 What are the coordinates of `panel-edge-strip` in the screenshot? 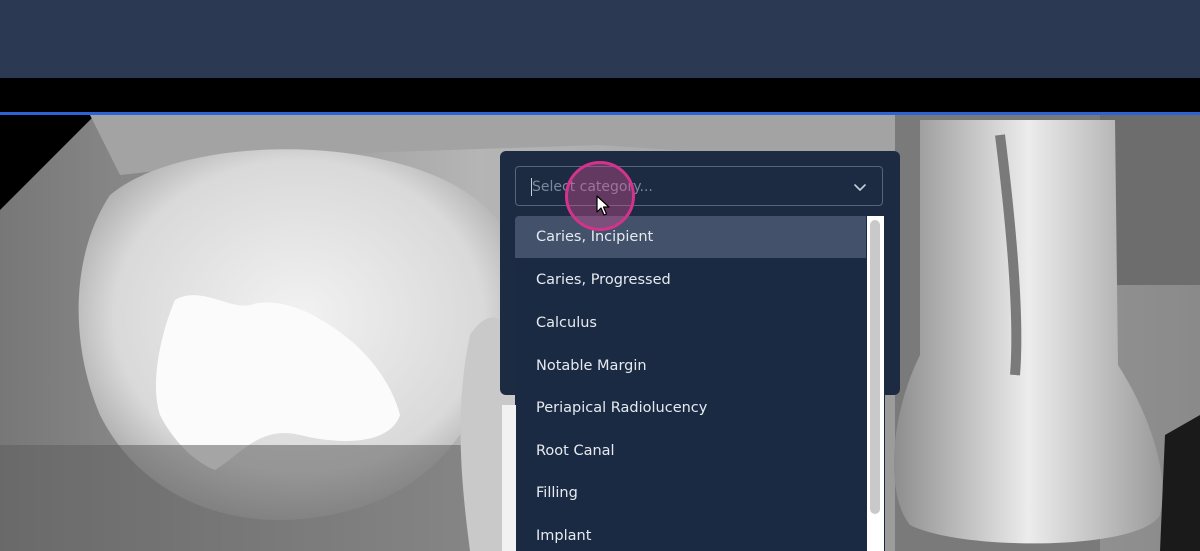 It's located at (509, 478).